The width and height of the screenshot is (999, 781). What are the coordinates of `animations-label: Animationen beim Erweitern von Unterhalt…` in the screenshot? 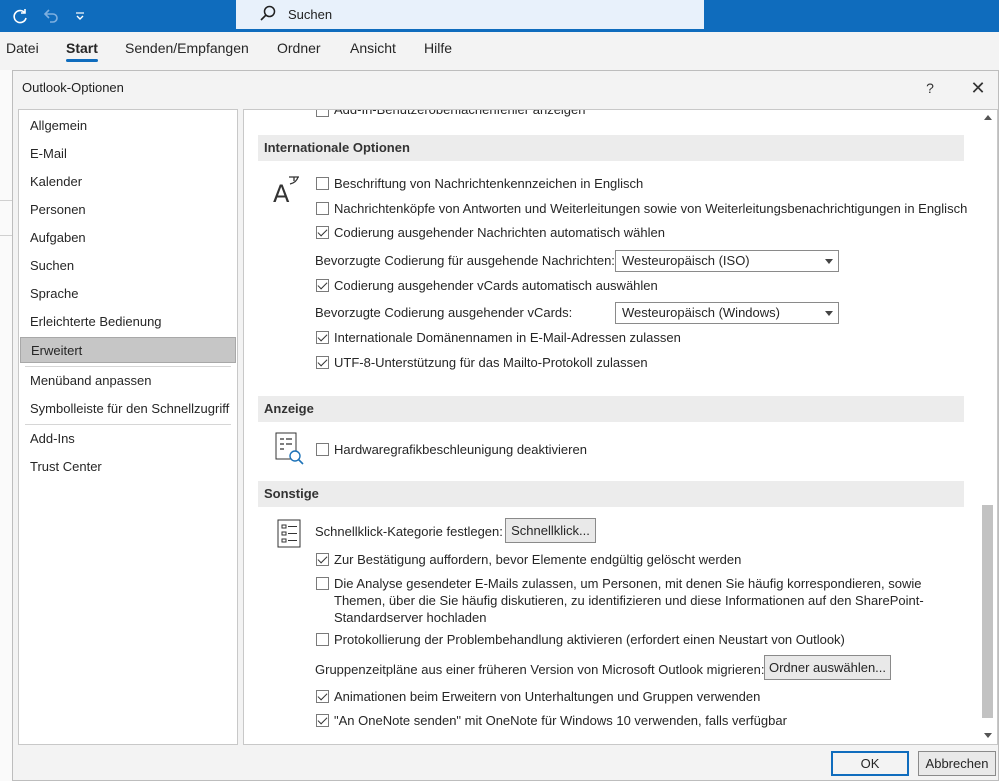 It's located at (547, 696).